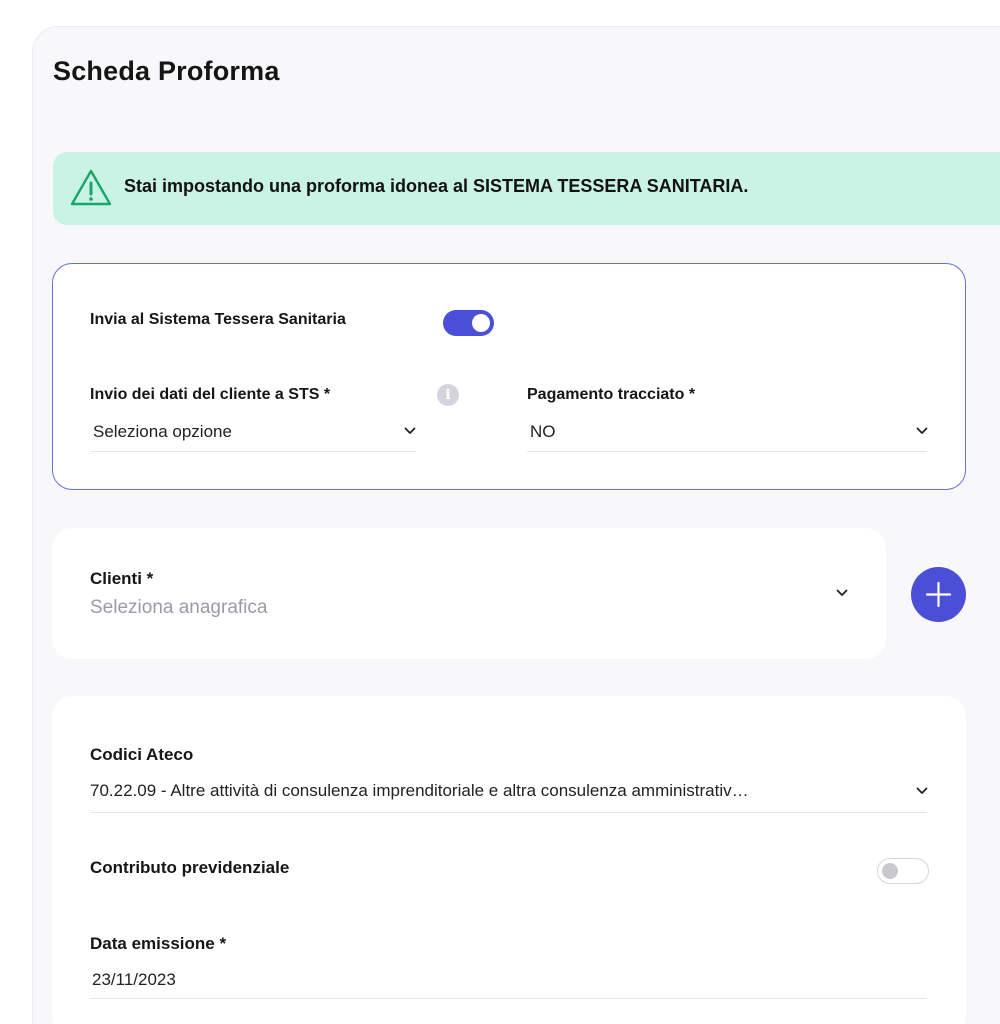 This screenshot has height=1024, width=1000. What do you see at coordinates (142, 754) in the screenshot?
I see `ateco-label: Codici Ateco` at bounding box center [142, 754].